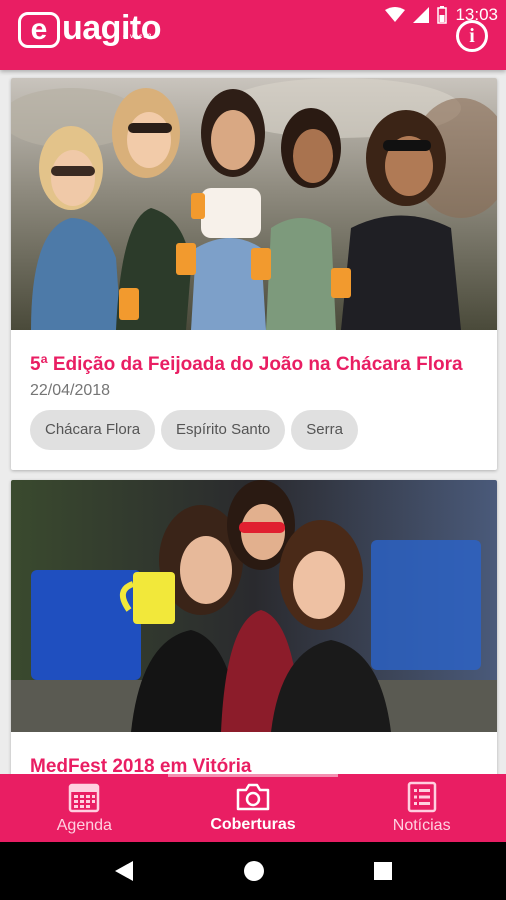 This screenshot has height=900, width=506. I want to click on tag-chip: Chácara Flora, so click(93, 430).